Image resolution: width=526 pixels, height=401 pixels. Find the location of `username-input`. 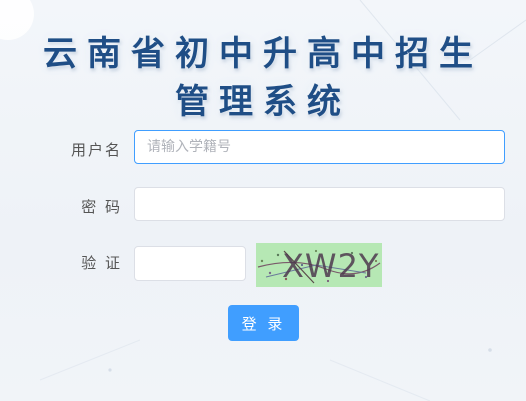

username-input is located at coordinates (319, 147).